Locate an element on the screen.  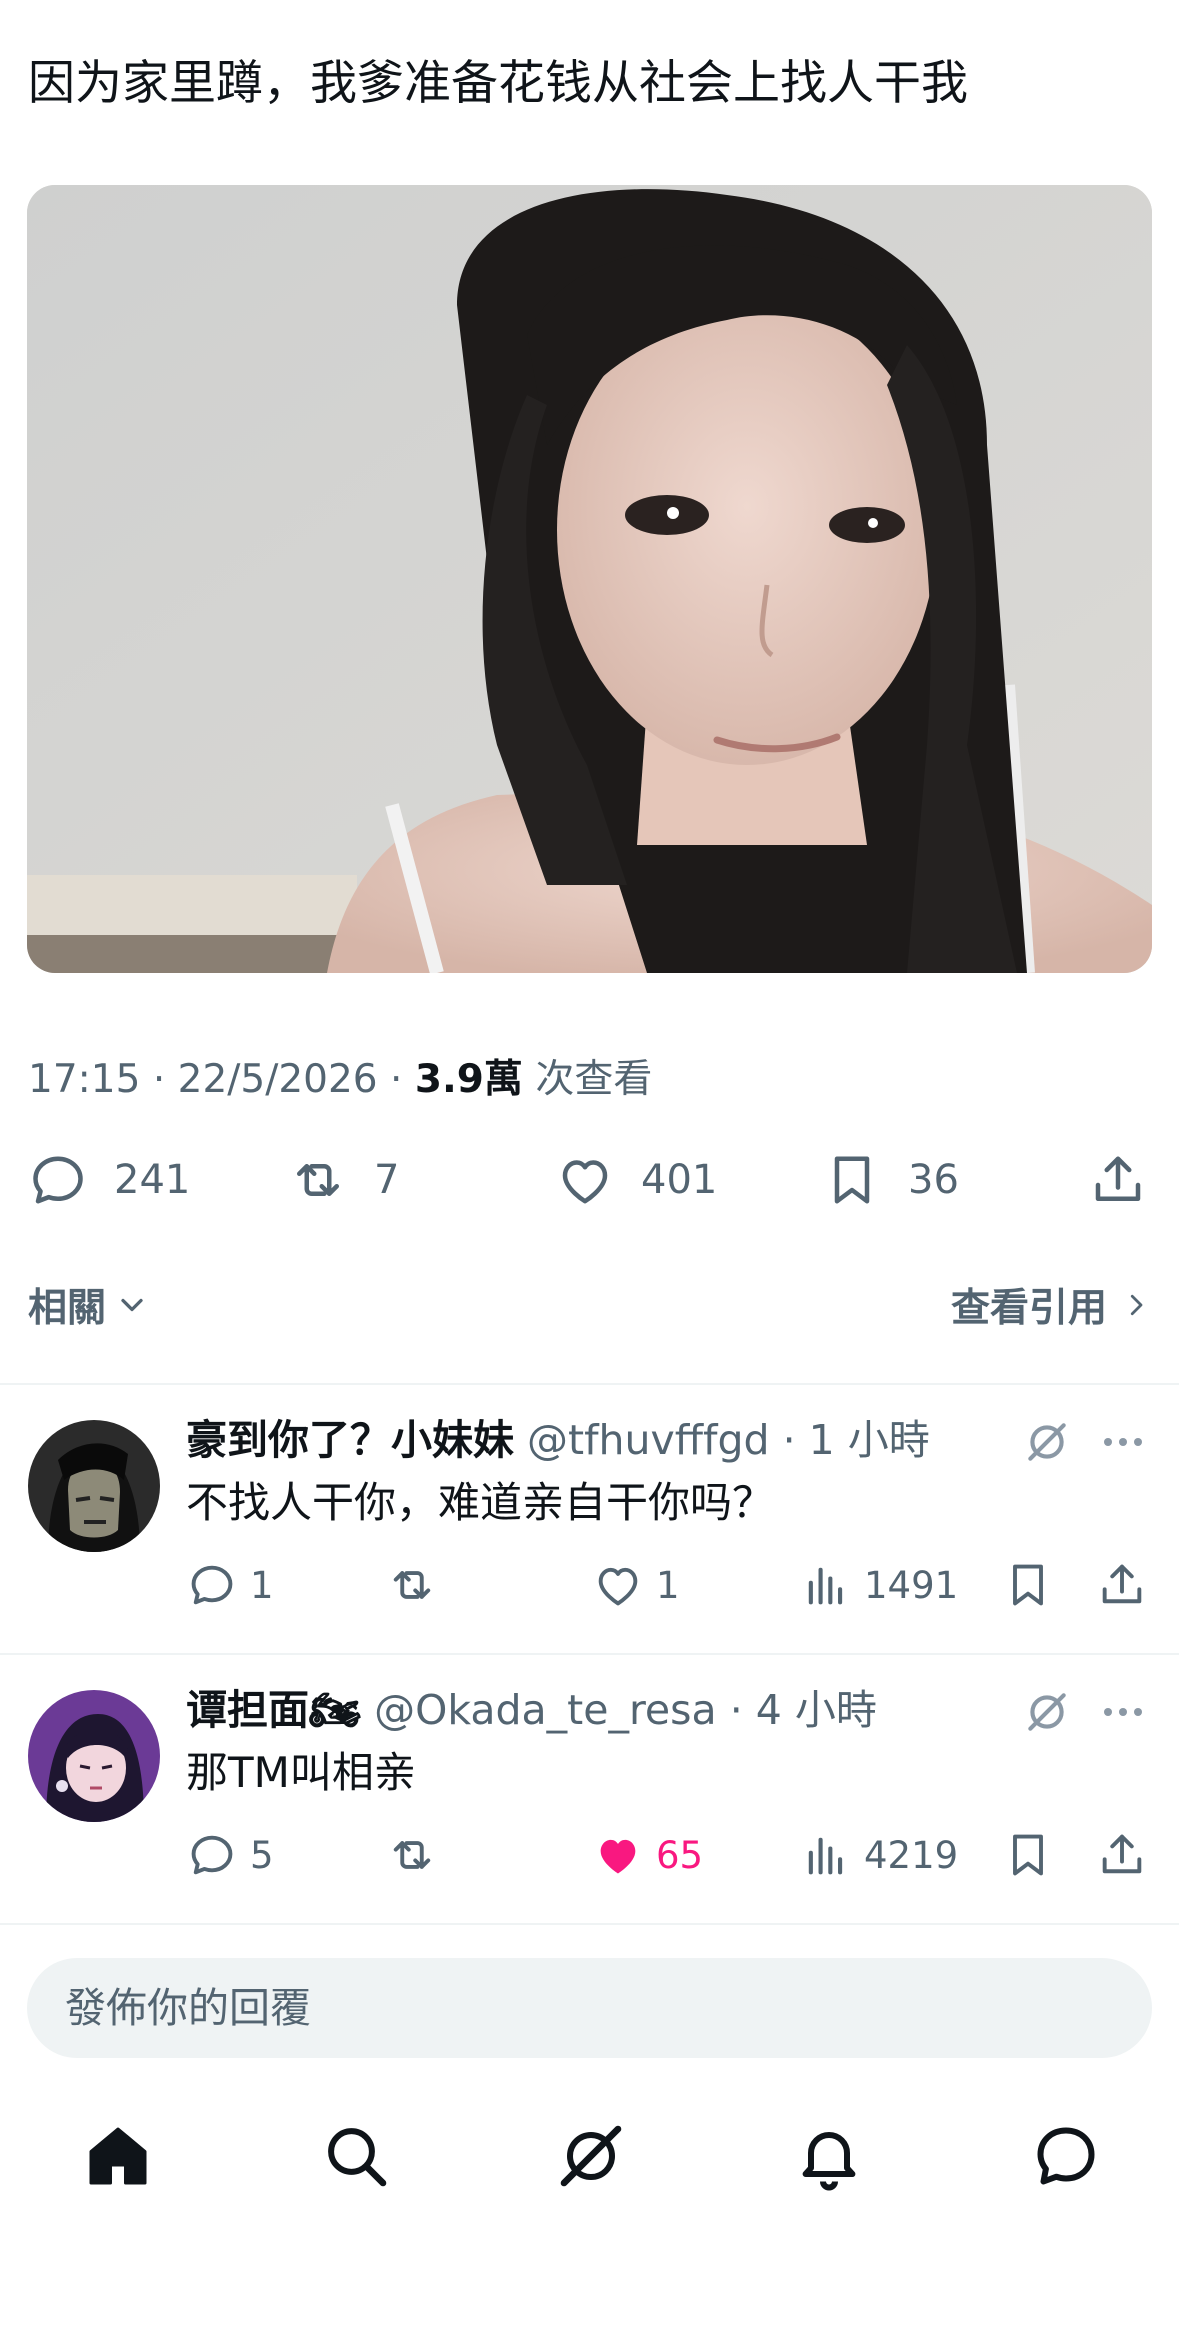
reply-text: 那TM叫相亲 is located at coordinates (301, 1772).